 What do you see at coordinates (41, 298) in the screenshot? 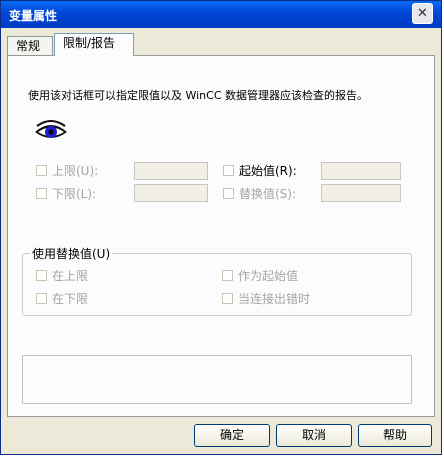
I see `at-lower-checkbox` at bounding box center [41, 298].